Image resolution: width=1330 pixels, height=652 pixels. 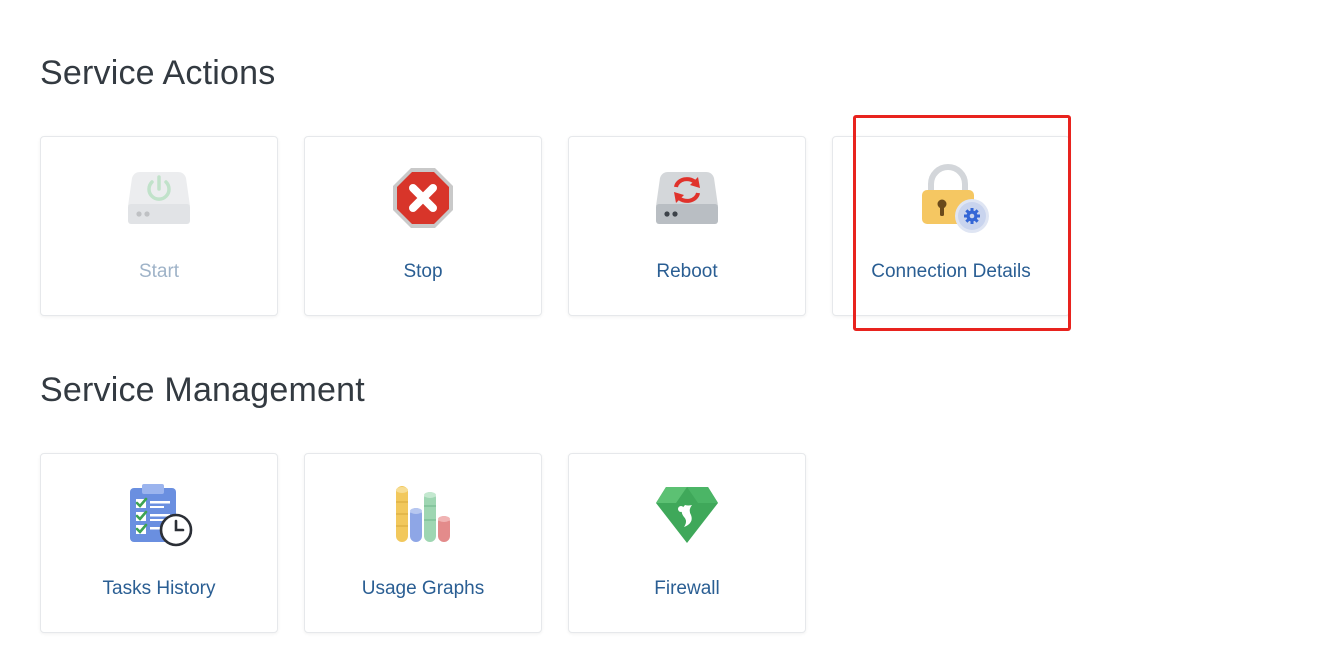 What do you see at coordinates (159, 588) in the screenshot?
I see `tasks-history-label: Tasks History` at bounding box center [159, 588].